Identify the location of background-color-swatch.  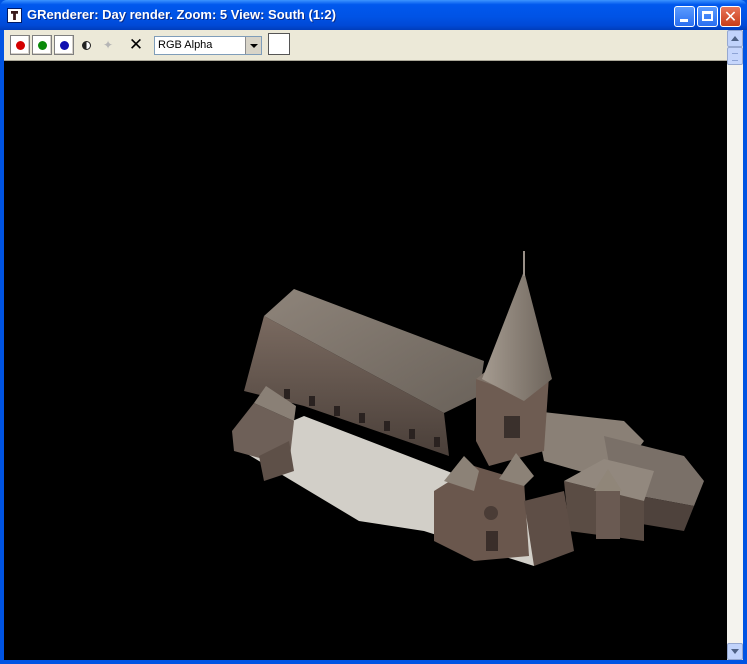
(279, 44).